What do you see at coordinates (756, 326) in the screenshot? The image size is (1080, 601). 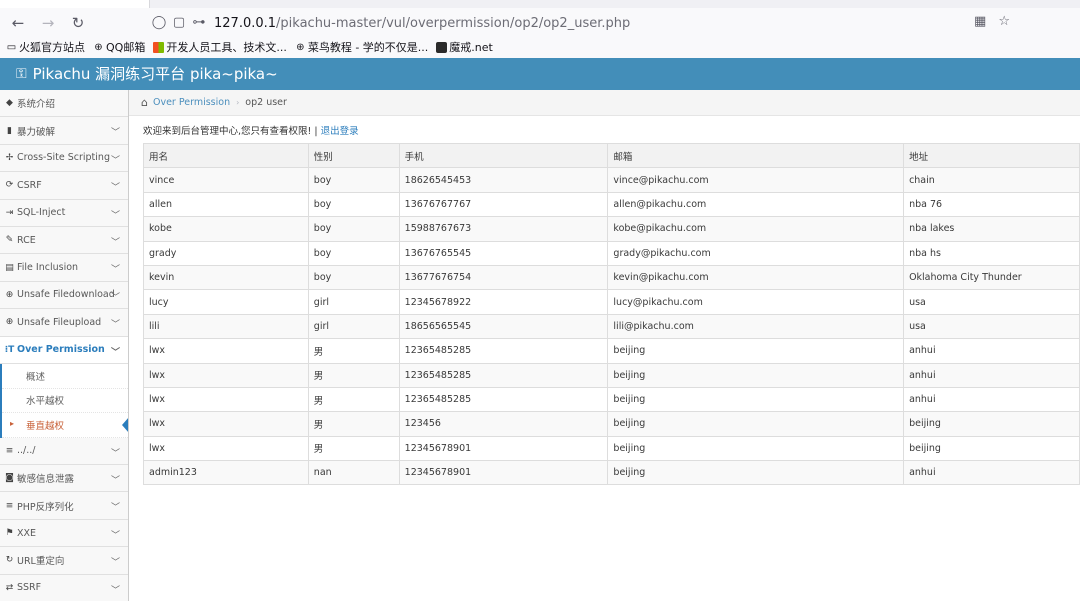 I see `table-cell: lili@pikachu.com` at bounding box center [756, 326].